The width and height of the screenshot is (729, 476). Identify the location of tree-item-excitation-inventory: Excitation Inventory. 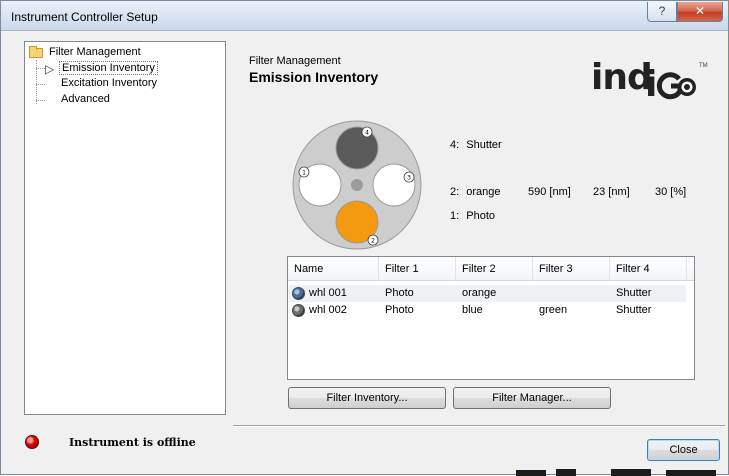
(120, 84).